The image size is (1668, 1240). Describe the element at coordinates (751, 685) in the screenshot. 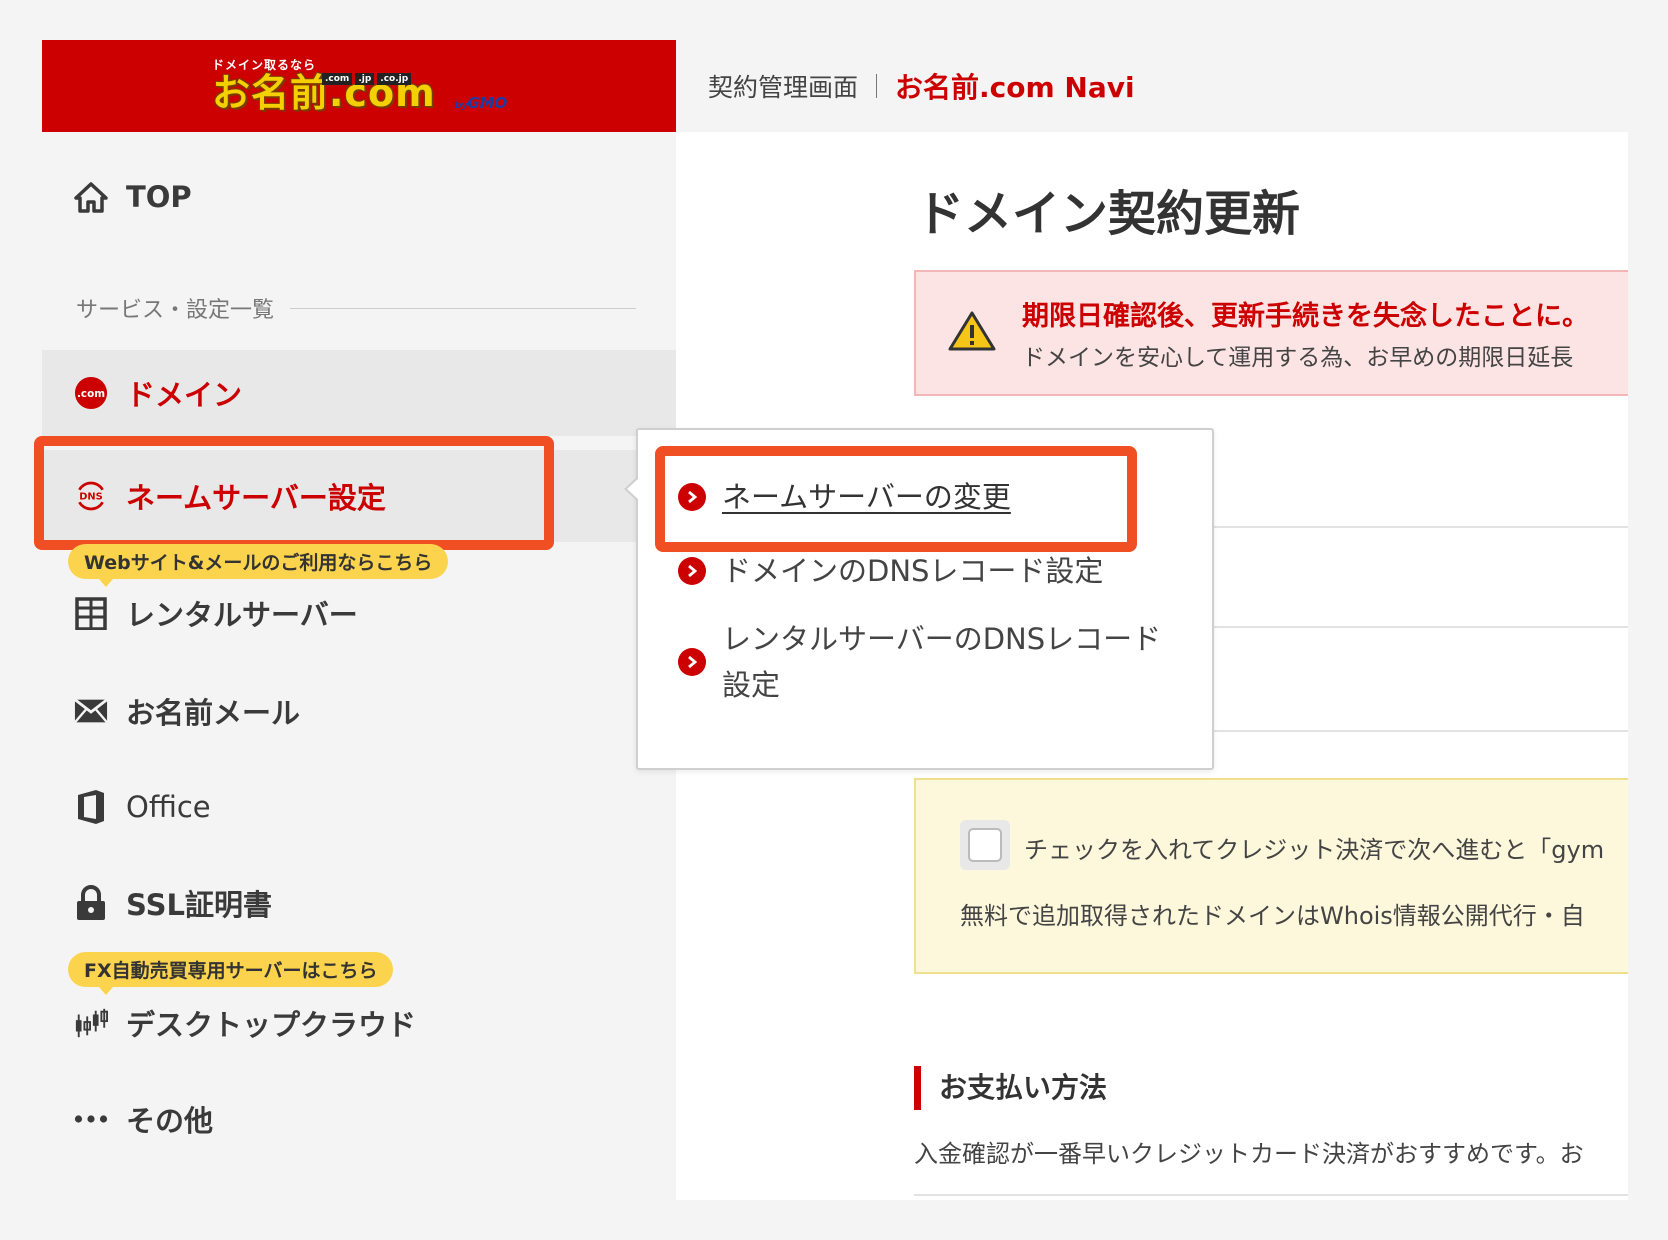

I see `submenu-item-label-line: 設定` at that location.